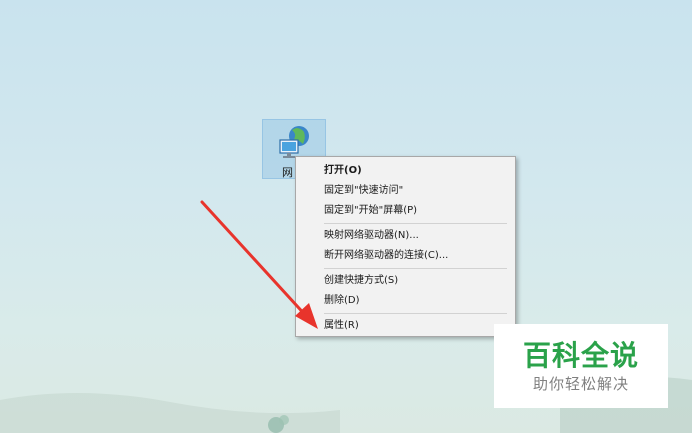 Image resolution: width=692 pixels, height=433 pixels. I want to click on desktop-icon-label: 网, so click(287, 172).